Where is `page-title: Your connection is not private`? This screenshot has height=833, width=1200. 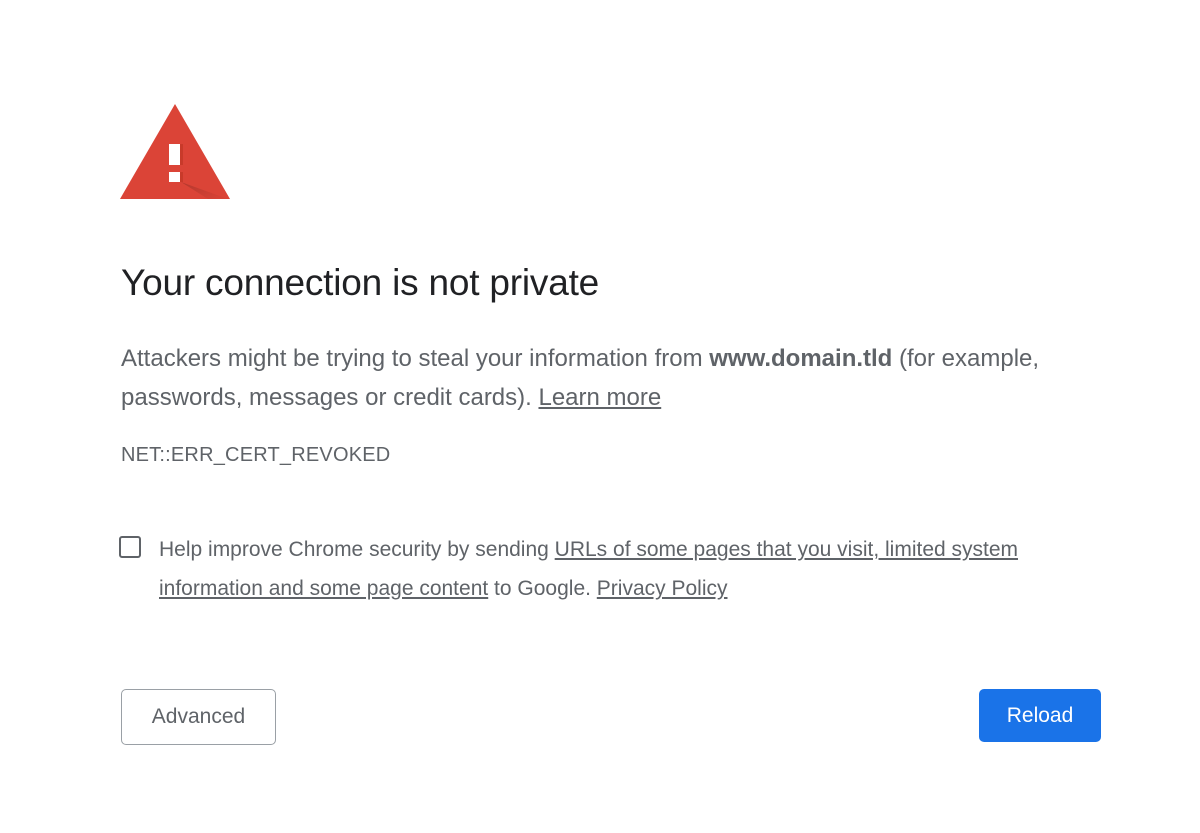 page-title: Your connection is not private is located at coordinates (360, 282).